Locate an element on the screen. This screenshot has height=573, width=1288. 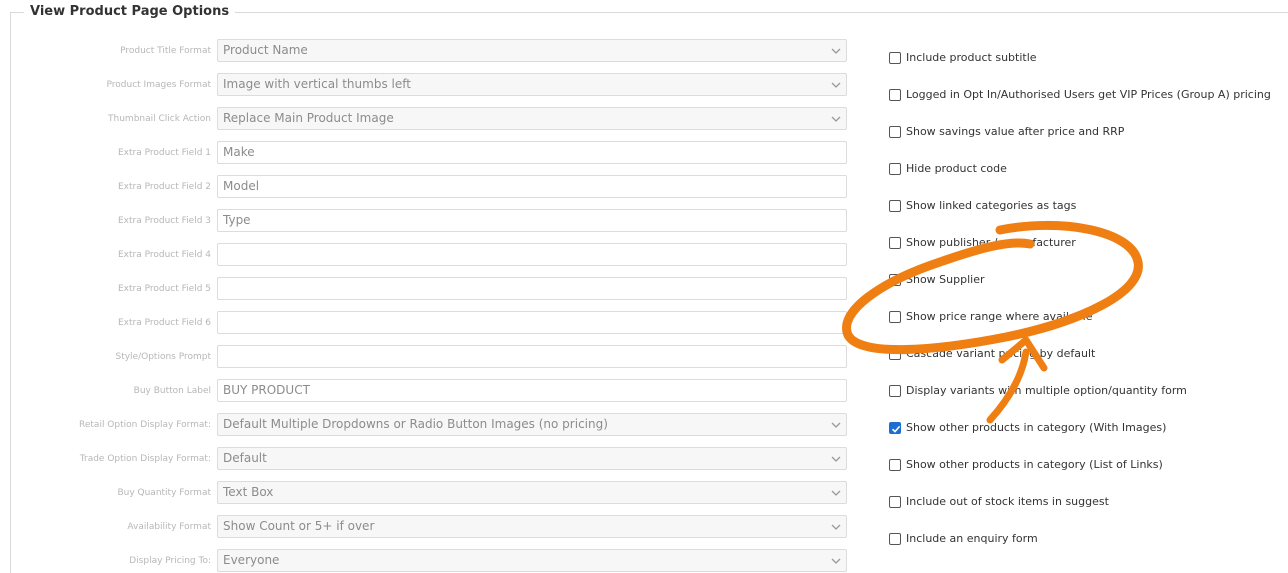
form-row: Extra Product Field 2 Model is located at coordinates (430, 187).